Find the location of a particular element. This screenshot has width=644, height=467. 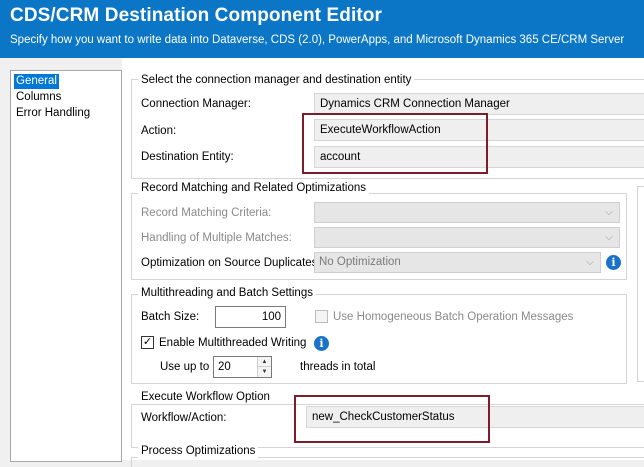

source-duplicates-info-icon: i is located at coordinates (613, 262).